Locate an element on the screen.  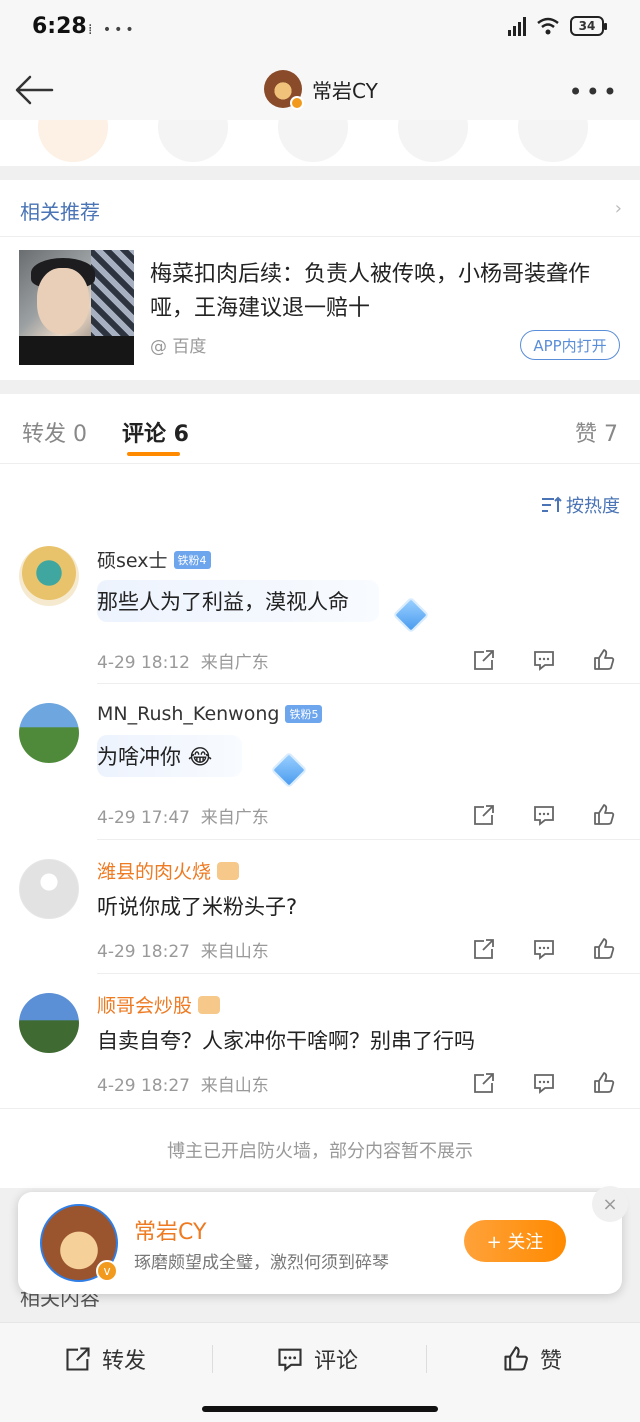
popup-username: 常岩CY is located at coordinates (170, 1230).